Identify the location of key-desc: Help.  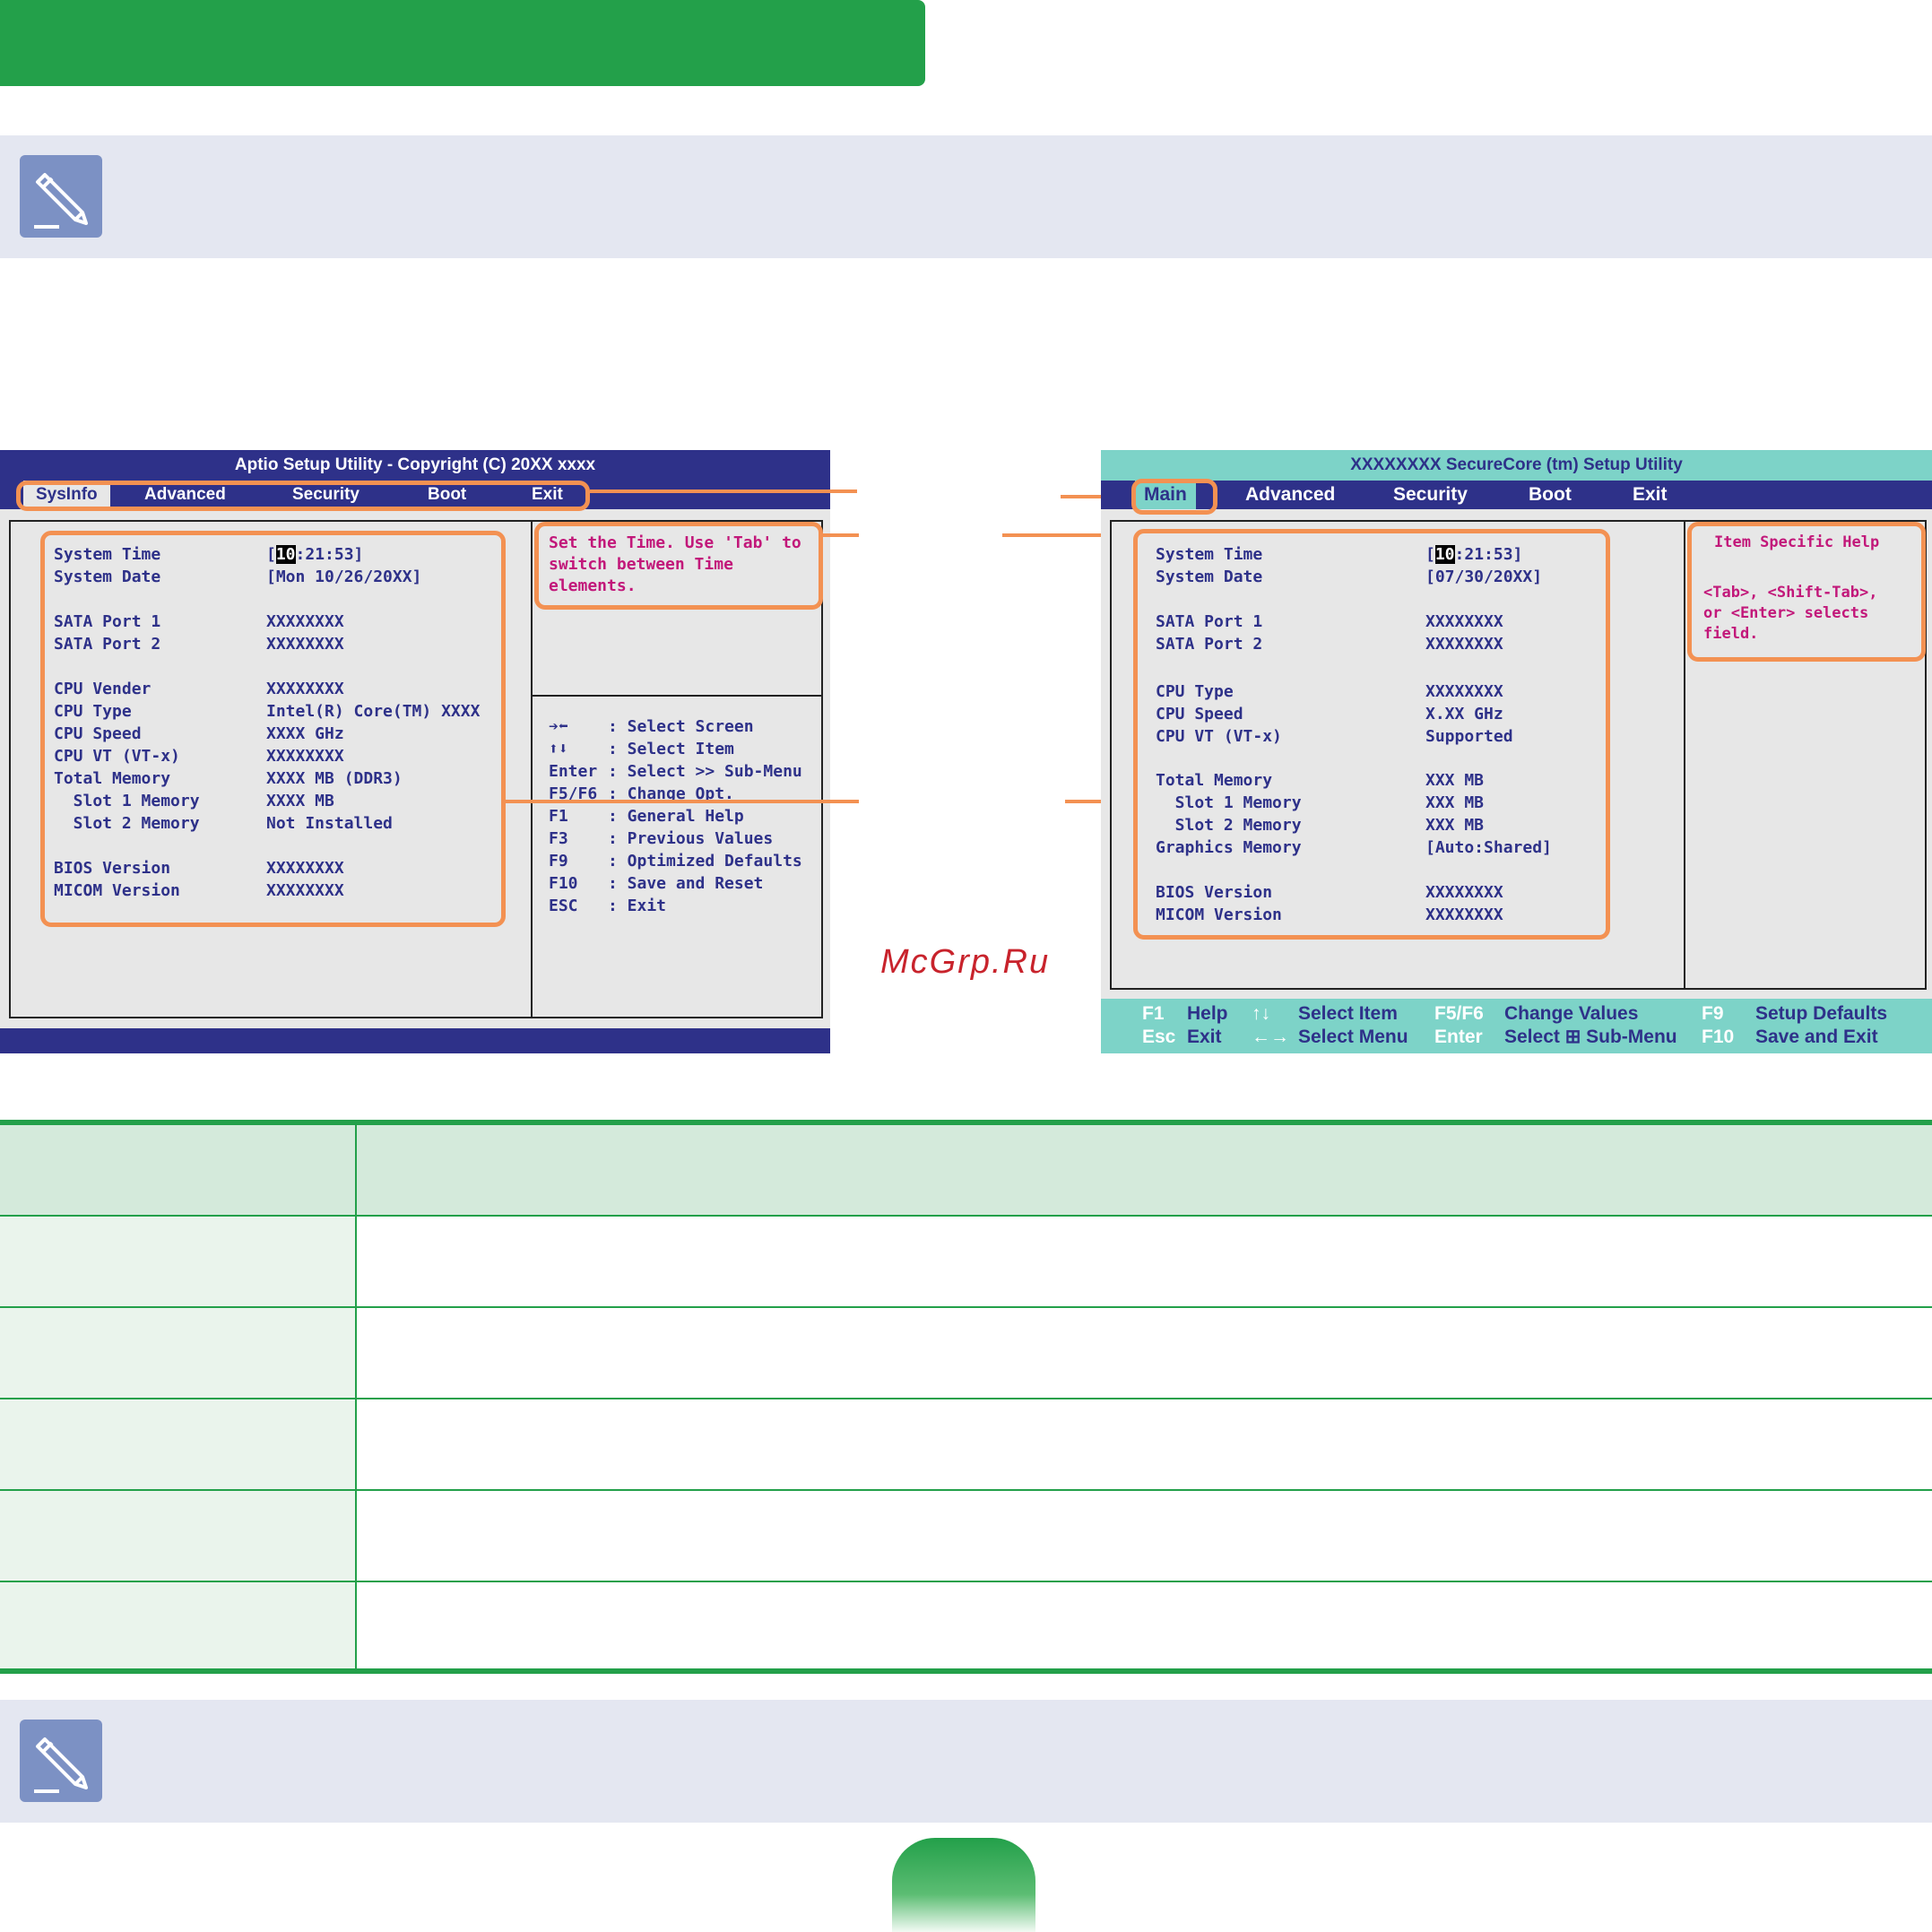
(1207, 1013).